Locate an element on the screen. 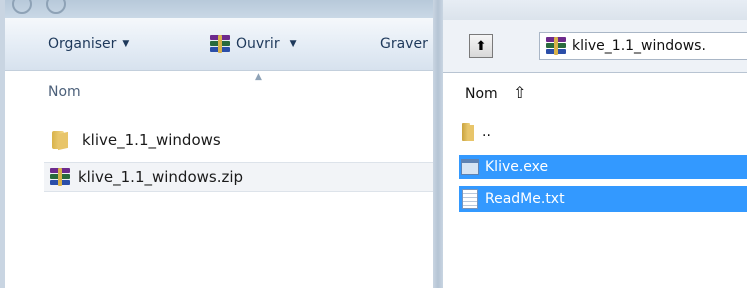  window-divider is located at coordinates (438, 144).